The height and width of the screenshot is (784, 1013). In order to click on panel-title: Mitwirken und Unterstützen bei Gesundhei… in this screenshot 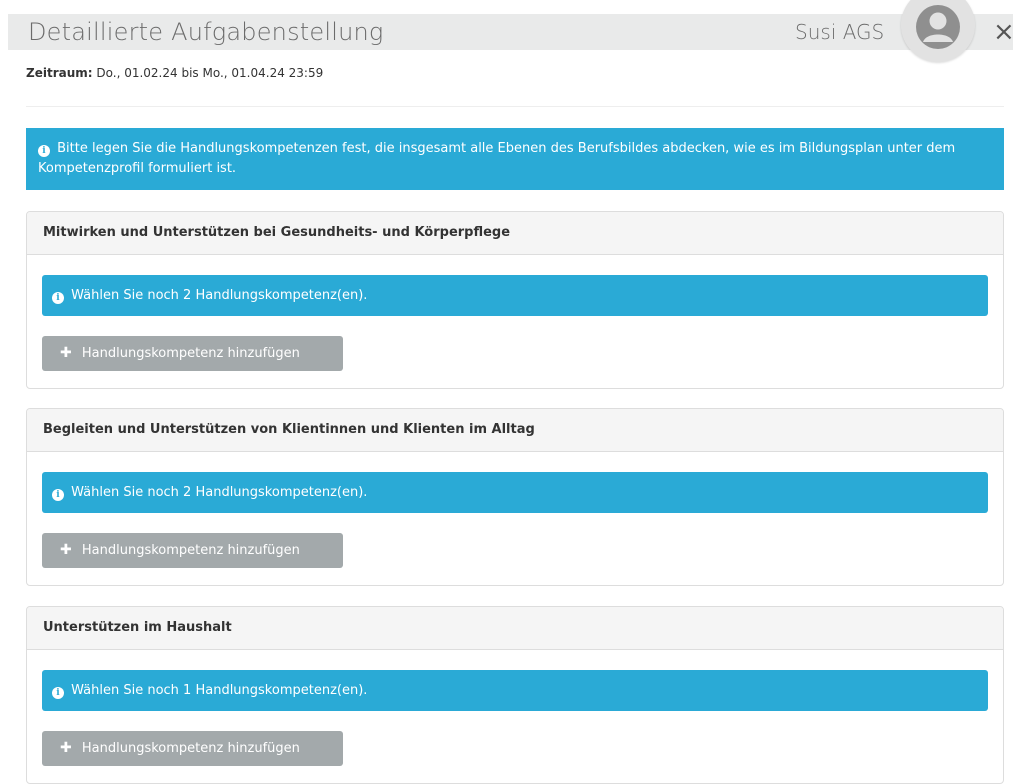, I will do `click(515, 233)`.